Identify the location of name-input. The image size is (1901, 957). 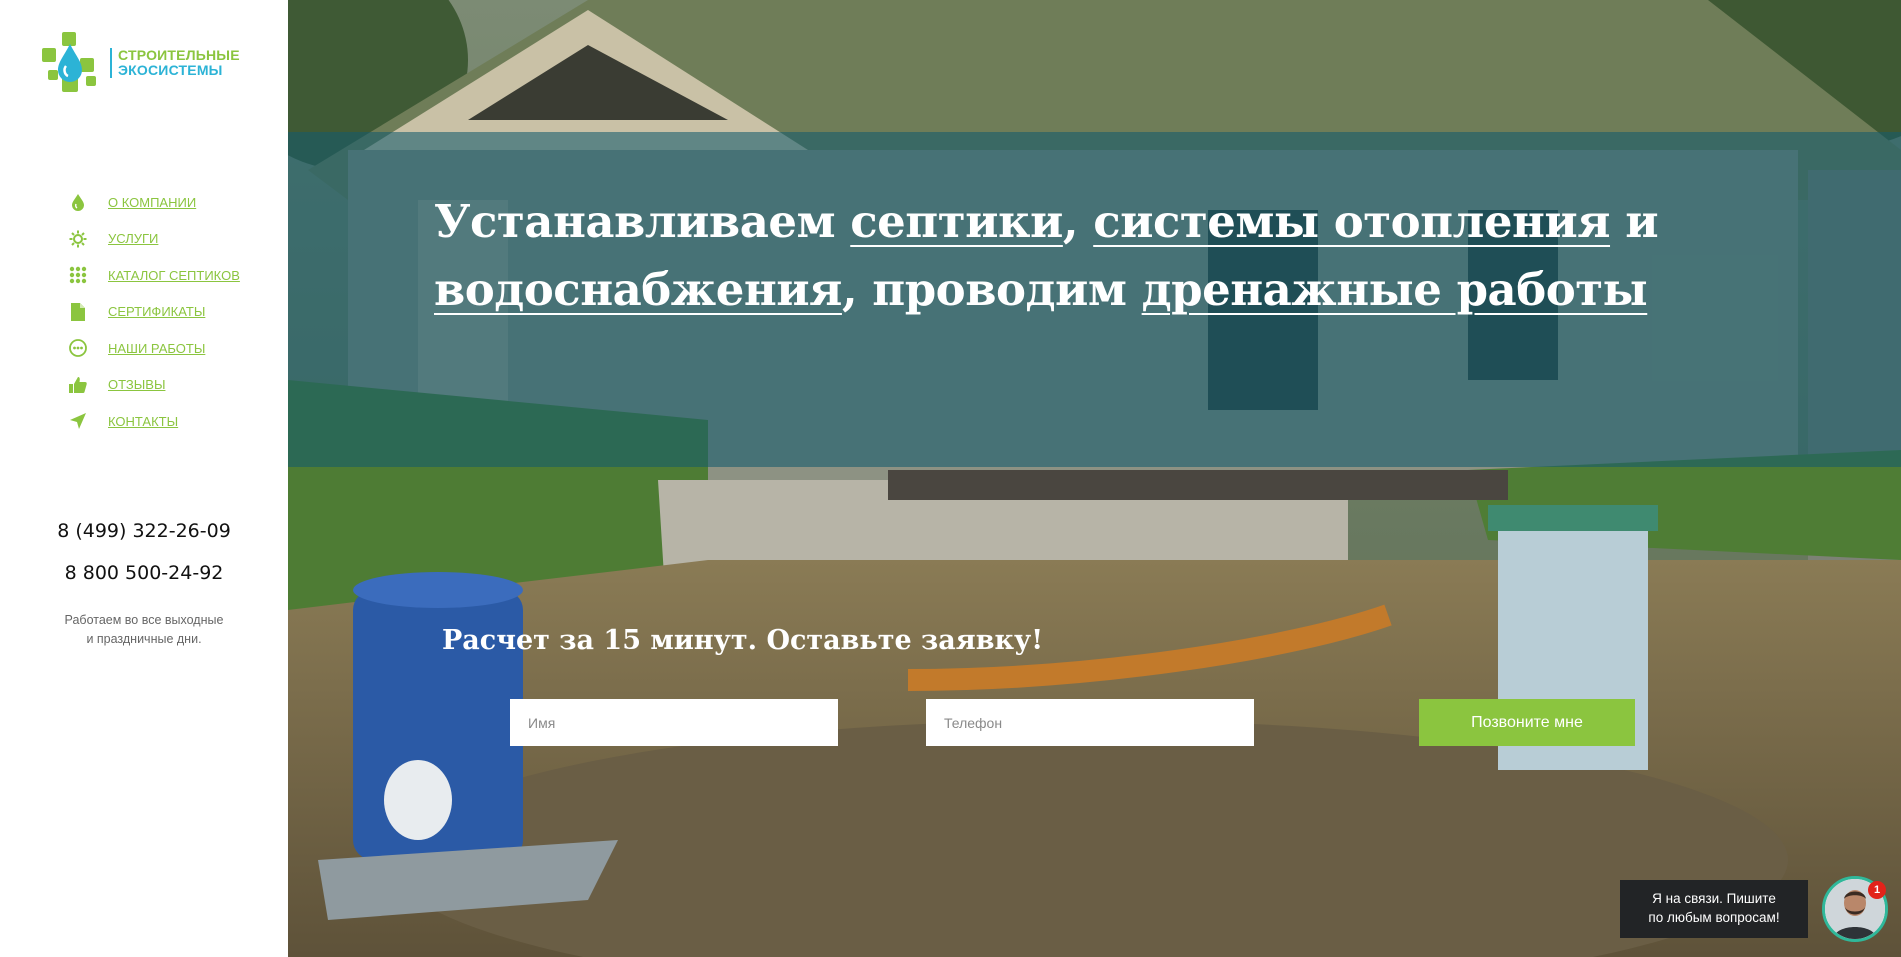
(674, 722).